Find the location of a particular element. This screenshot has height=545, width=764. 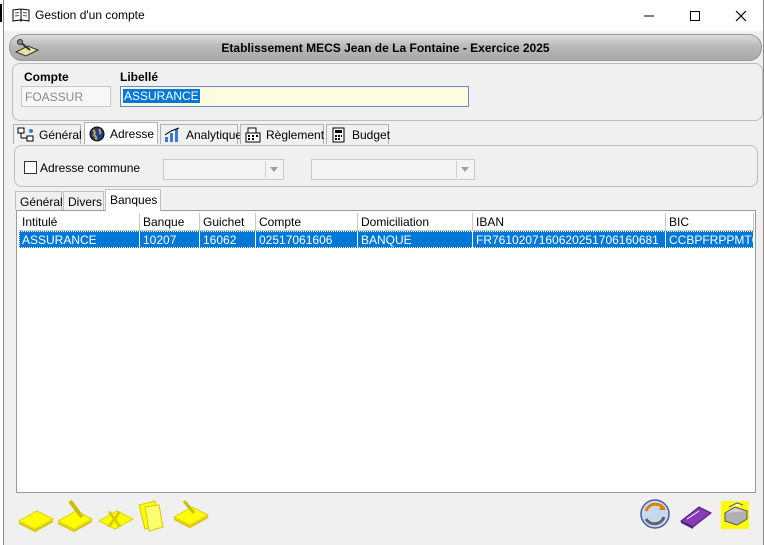

tab-budget: Budget is located at coordinates (358, 134).